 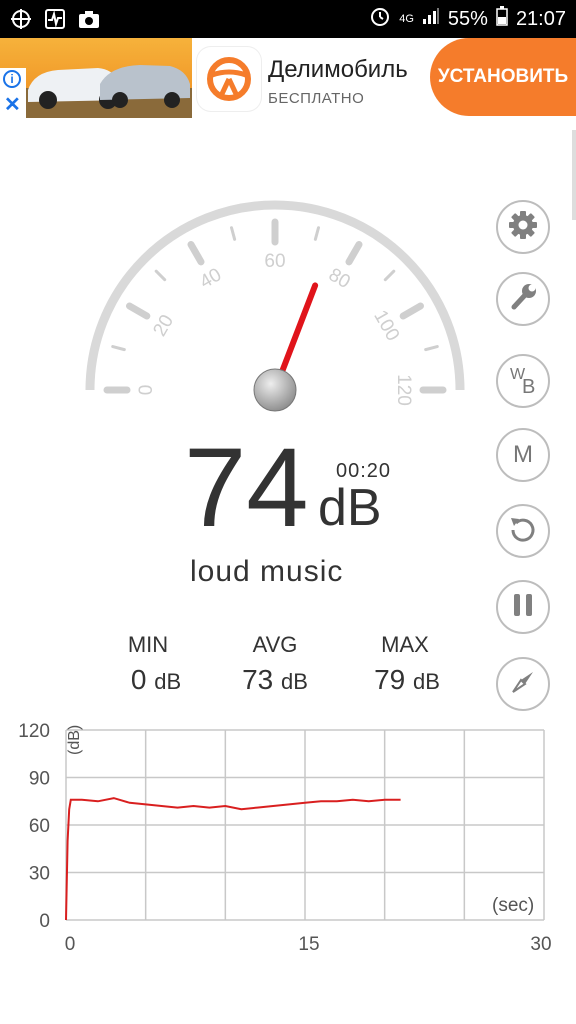 I want to click on m-label: M, so click(x=523, y=454).